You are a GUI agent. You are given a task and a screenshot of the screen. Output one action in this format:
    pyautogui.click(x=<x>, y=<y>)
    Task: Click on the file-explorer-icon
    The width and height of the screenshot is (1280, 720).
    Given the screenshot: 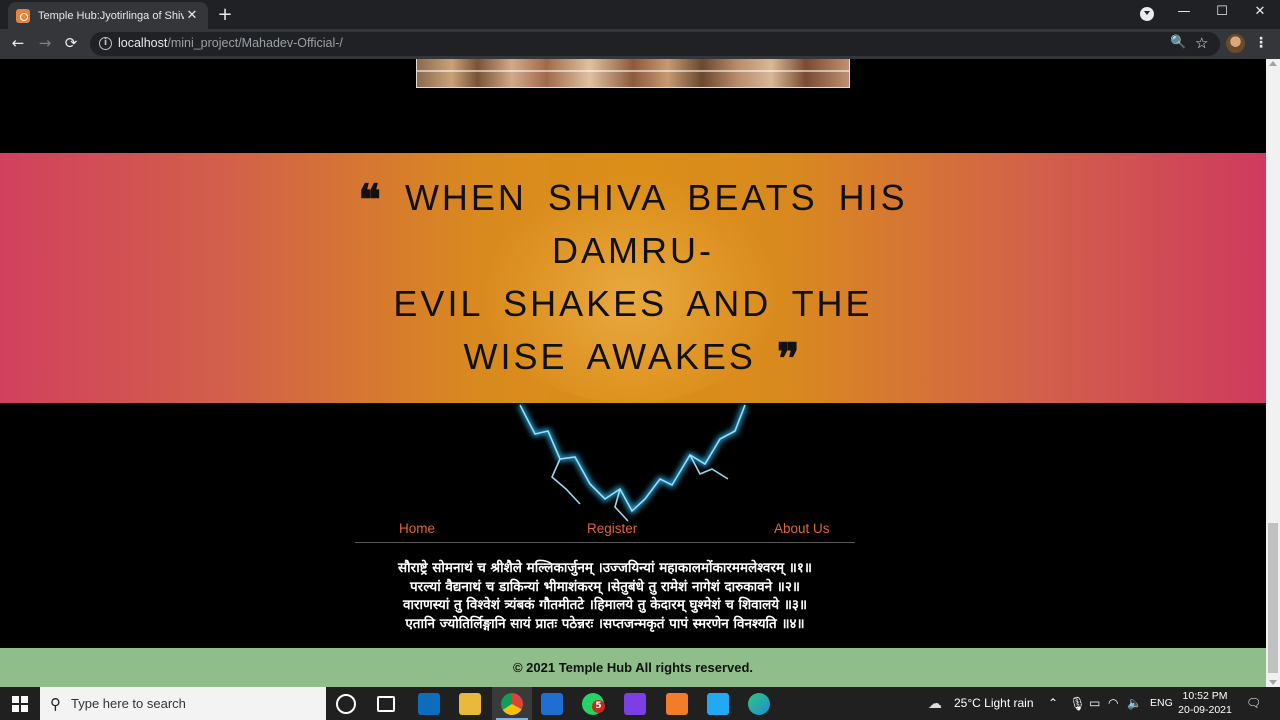 What is the action you would take?
    pyautogui.click(x=470, y=704)
    